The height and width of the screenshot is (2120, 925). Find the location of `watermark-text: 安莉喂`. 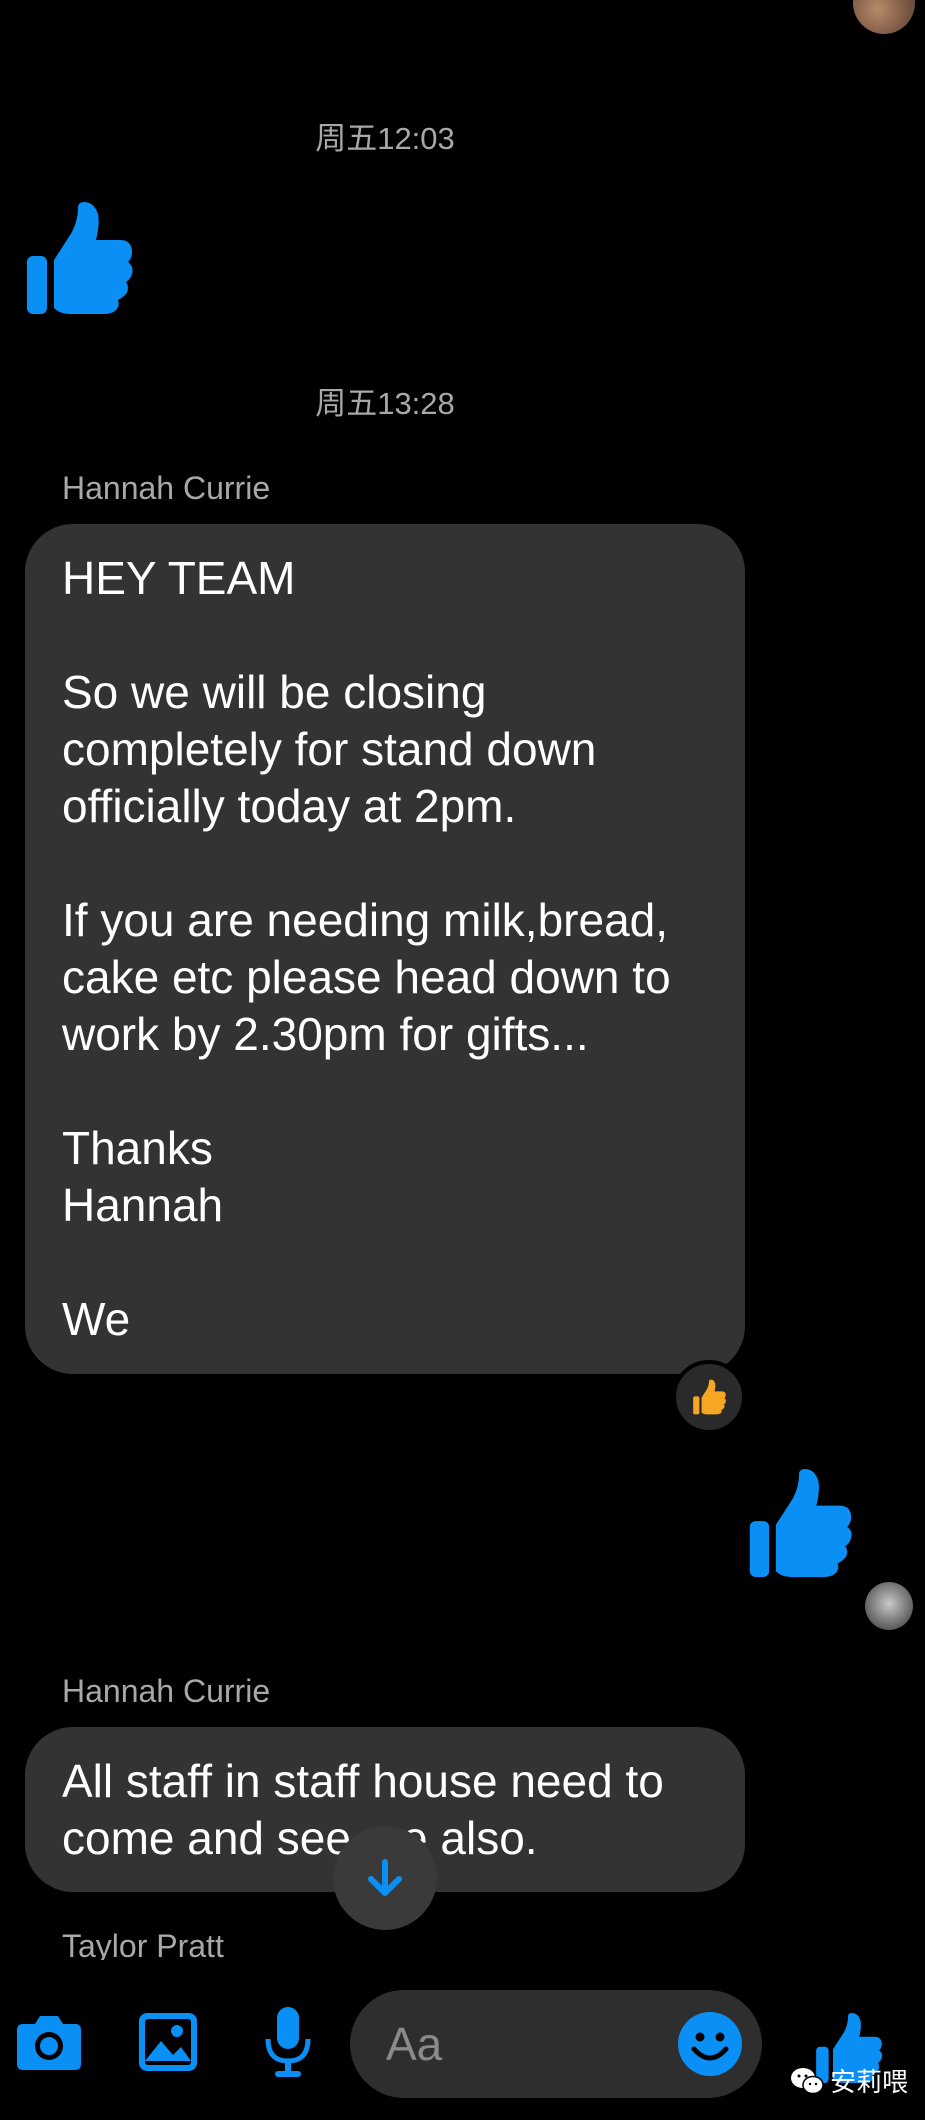

watermark-text: 安莉喂 is located at coordinates (869, 2082).